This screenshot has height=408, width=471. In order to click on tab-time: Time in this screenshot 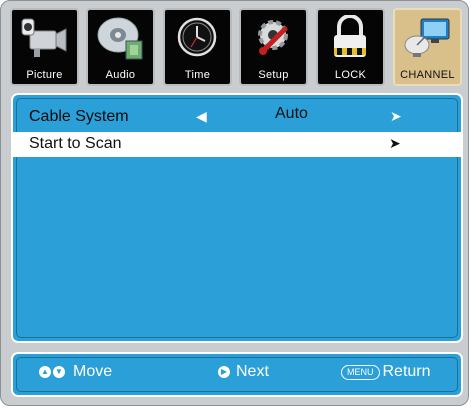, I will do `click(197, 47)`.